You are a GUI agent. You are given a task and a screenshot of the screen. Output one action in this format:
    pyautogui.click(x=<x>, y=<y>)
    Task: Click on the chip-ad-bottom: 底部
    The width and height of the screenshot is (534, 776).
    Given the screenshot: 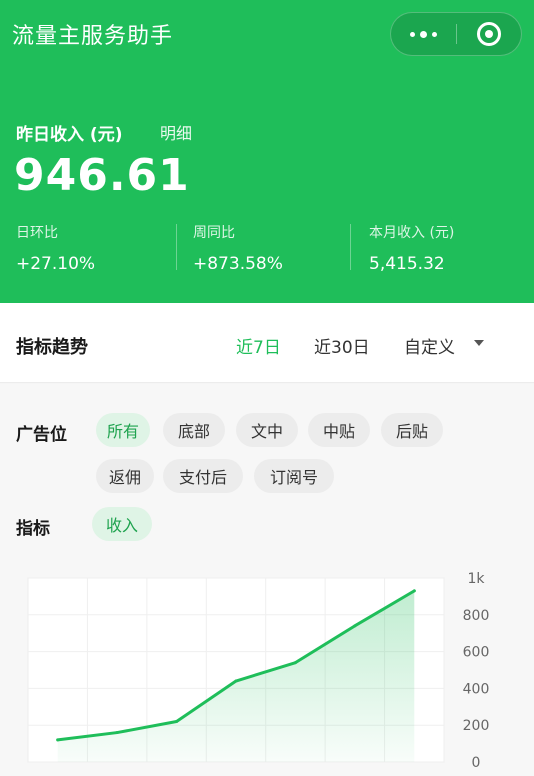 What is the action you would take?
    pyautogui.click(x=194, y=430)
    